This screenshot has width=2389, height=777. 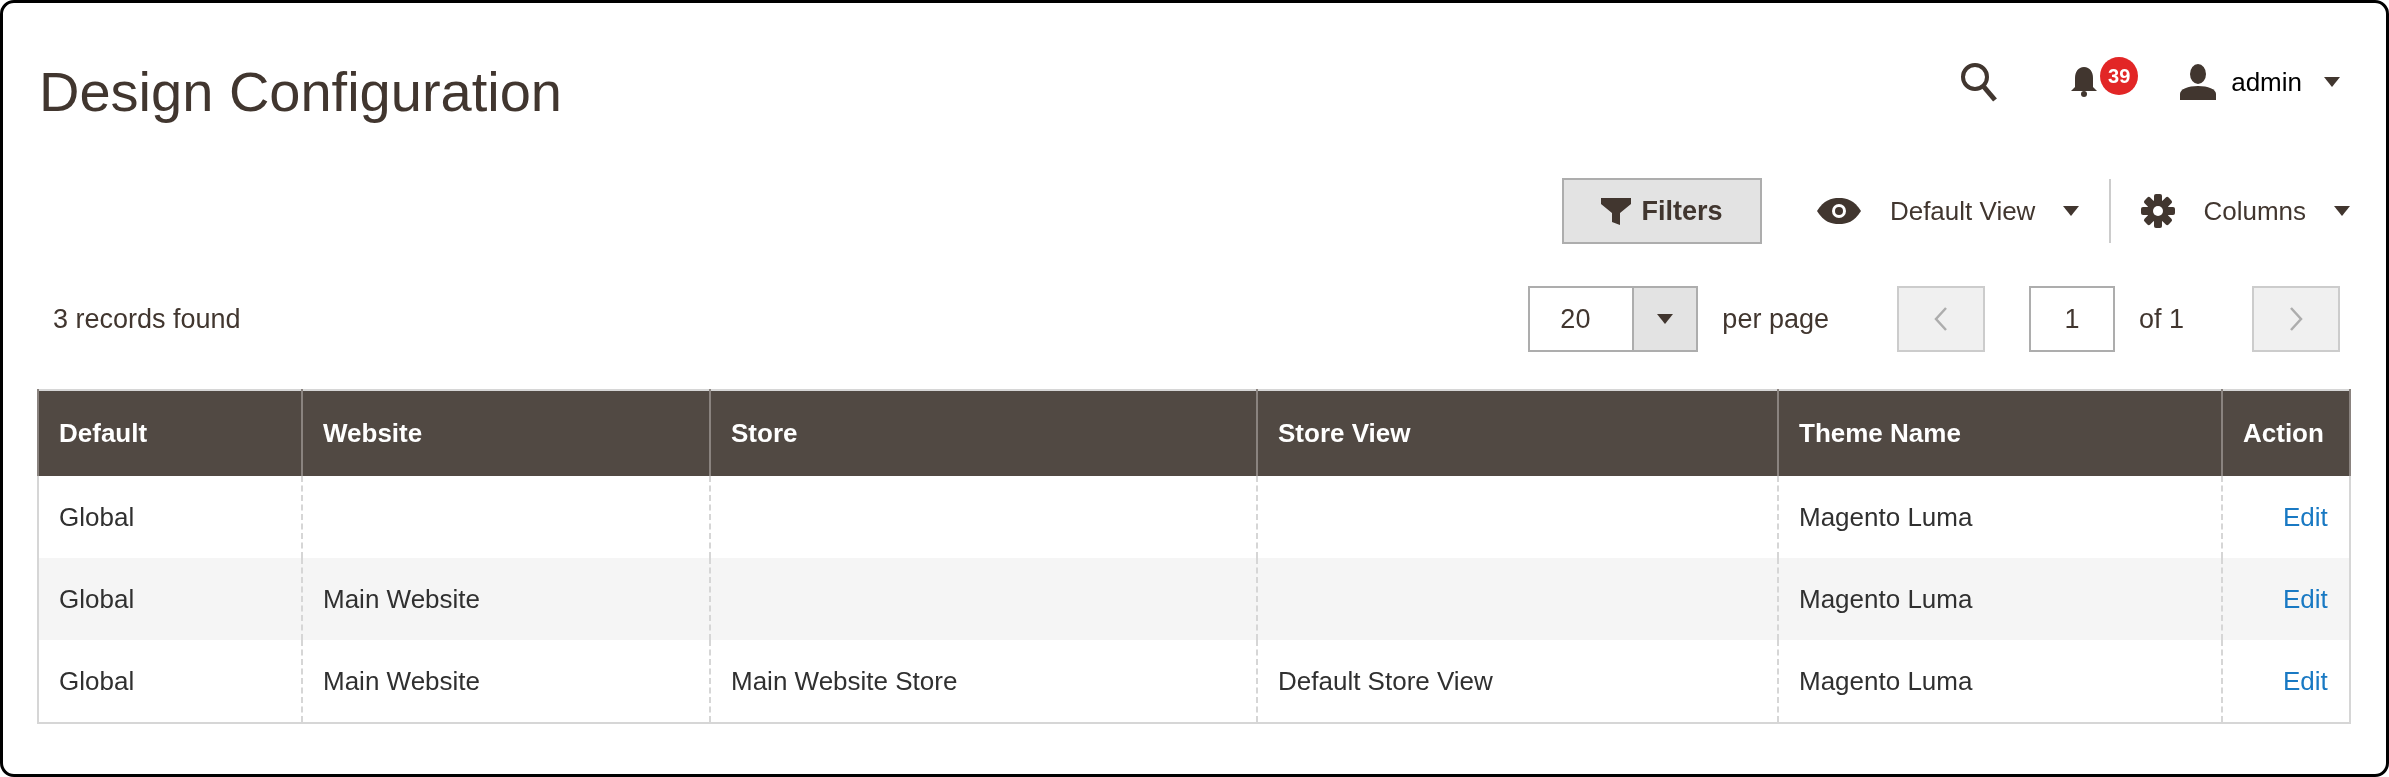 What do you see at coordinates (1940, 319) in the screenshot?
I see `chevron-left-icon` at bounding box center [1940, 319].